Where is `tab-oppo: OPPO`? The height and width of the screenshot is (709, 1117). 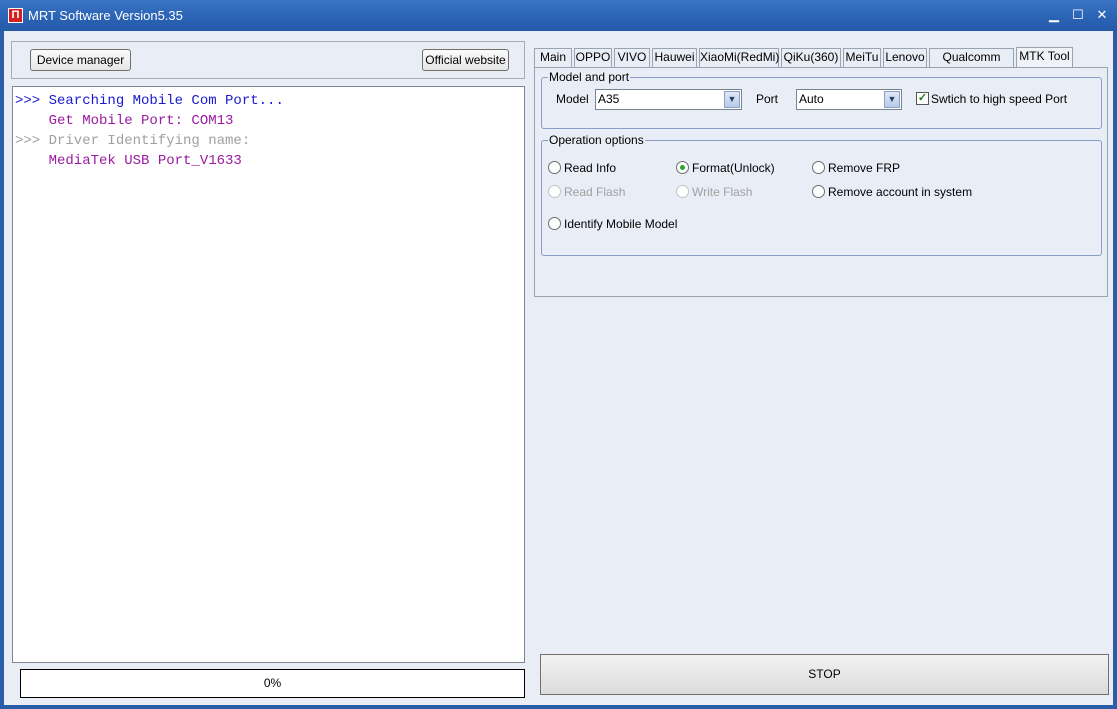 tab-oppo: OPPO is located at coordinates (593, 57).